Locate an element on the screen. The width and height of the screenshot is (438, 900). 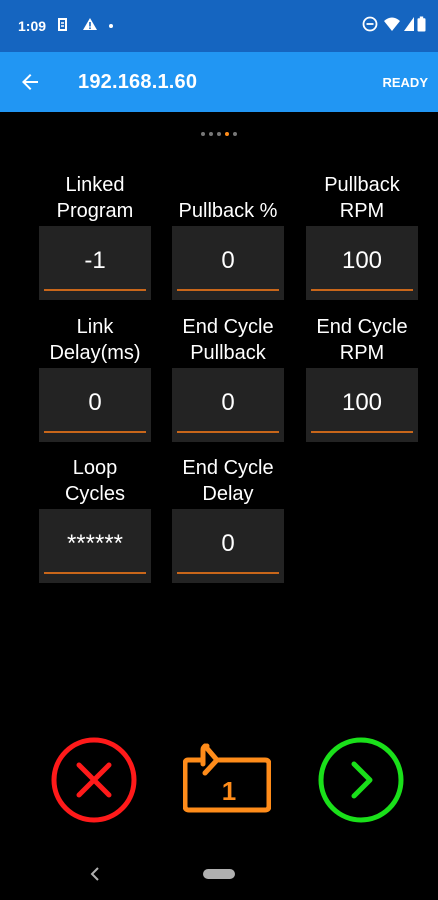
end-cycle-pullback-input: 0 is located at coordinates (228, 405).